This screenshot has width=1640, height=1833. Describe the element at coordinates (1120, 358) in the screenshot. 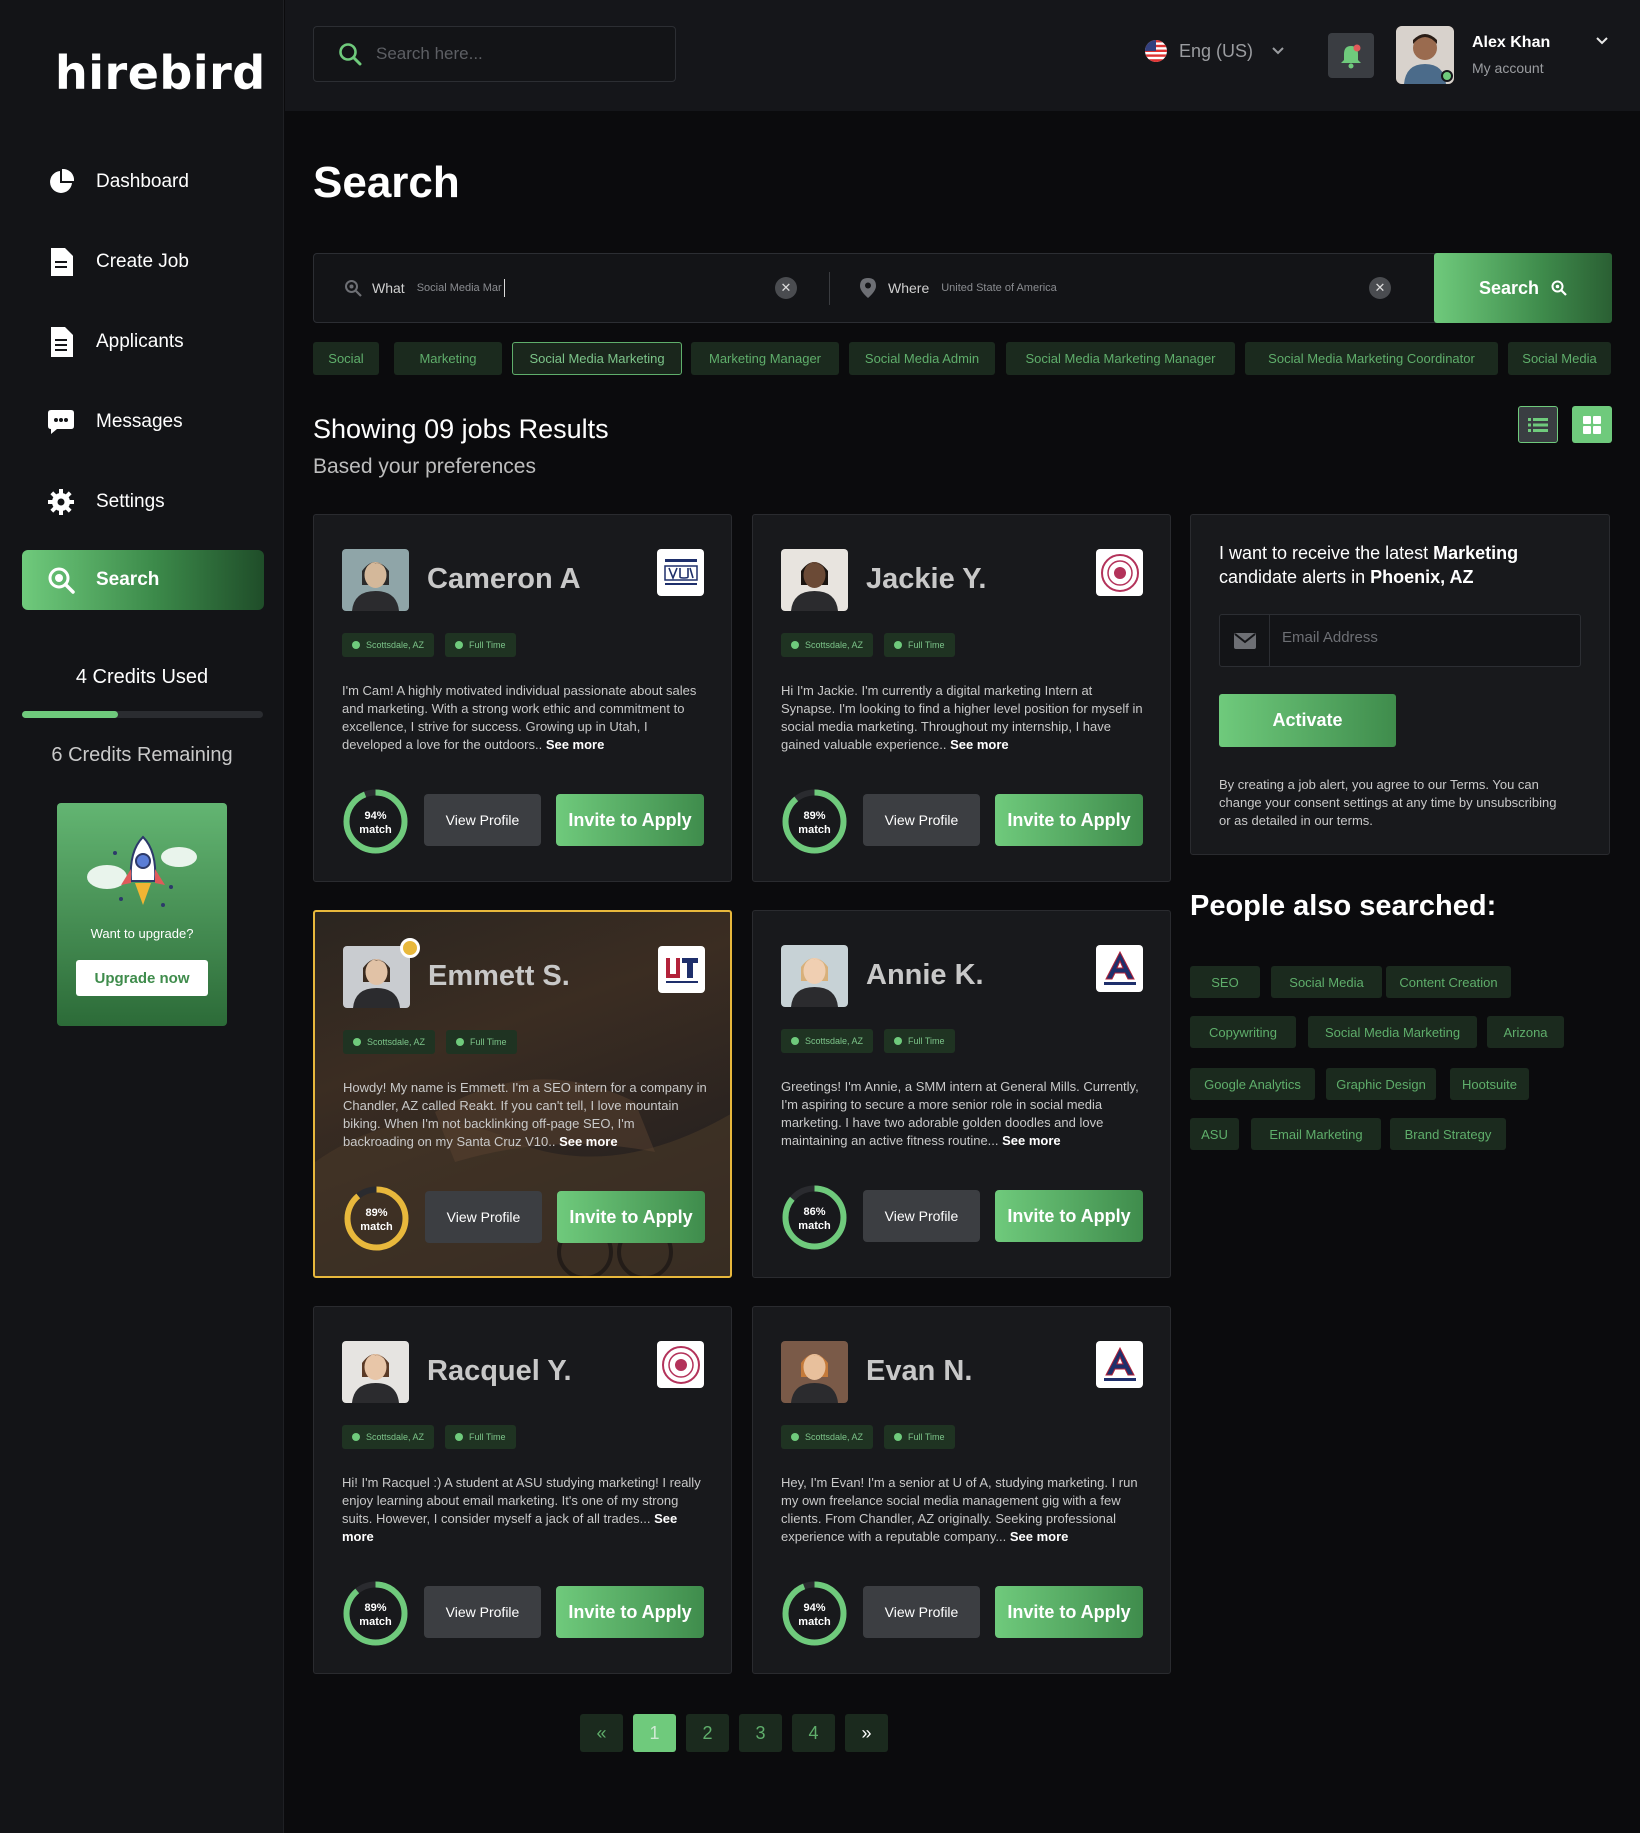

I see `chip-social-media-marketing-manager: Social Media Marketing Manager` at that location.